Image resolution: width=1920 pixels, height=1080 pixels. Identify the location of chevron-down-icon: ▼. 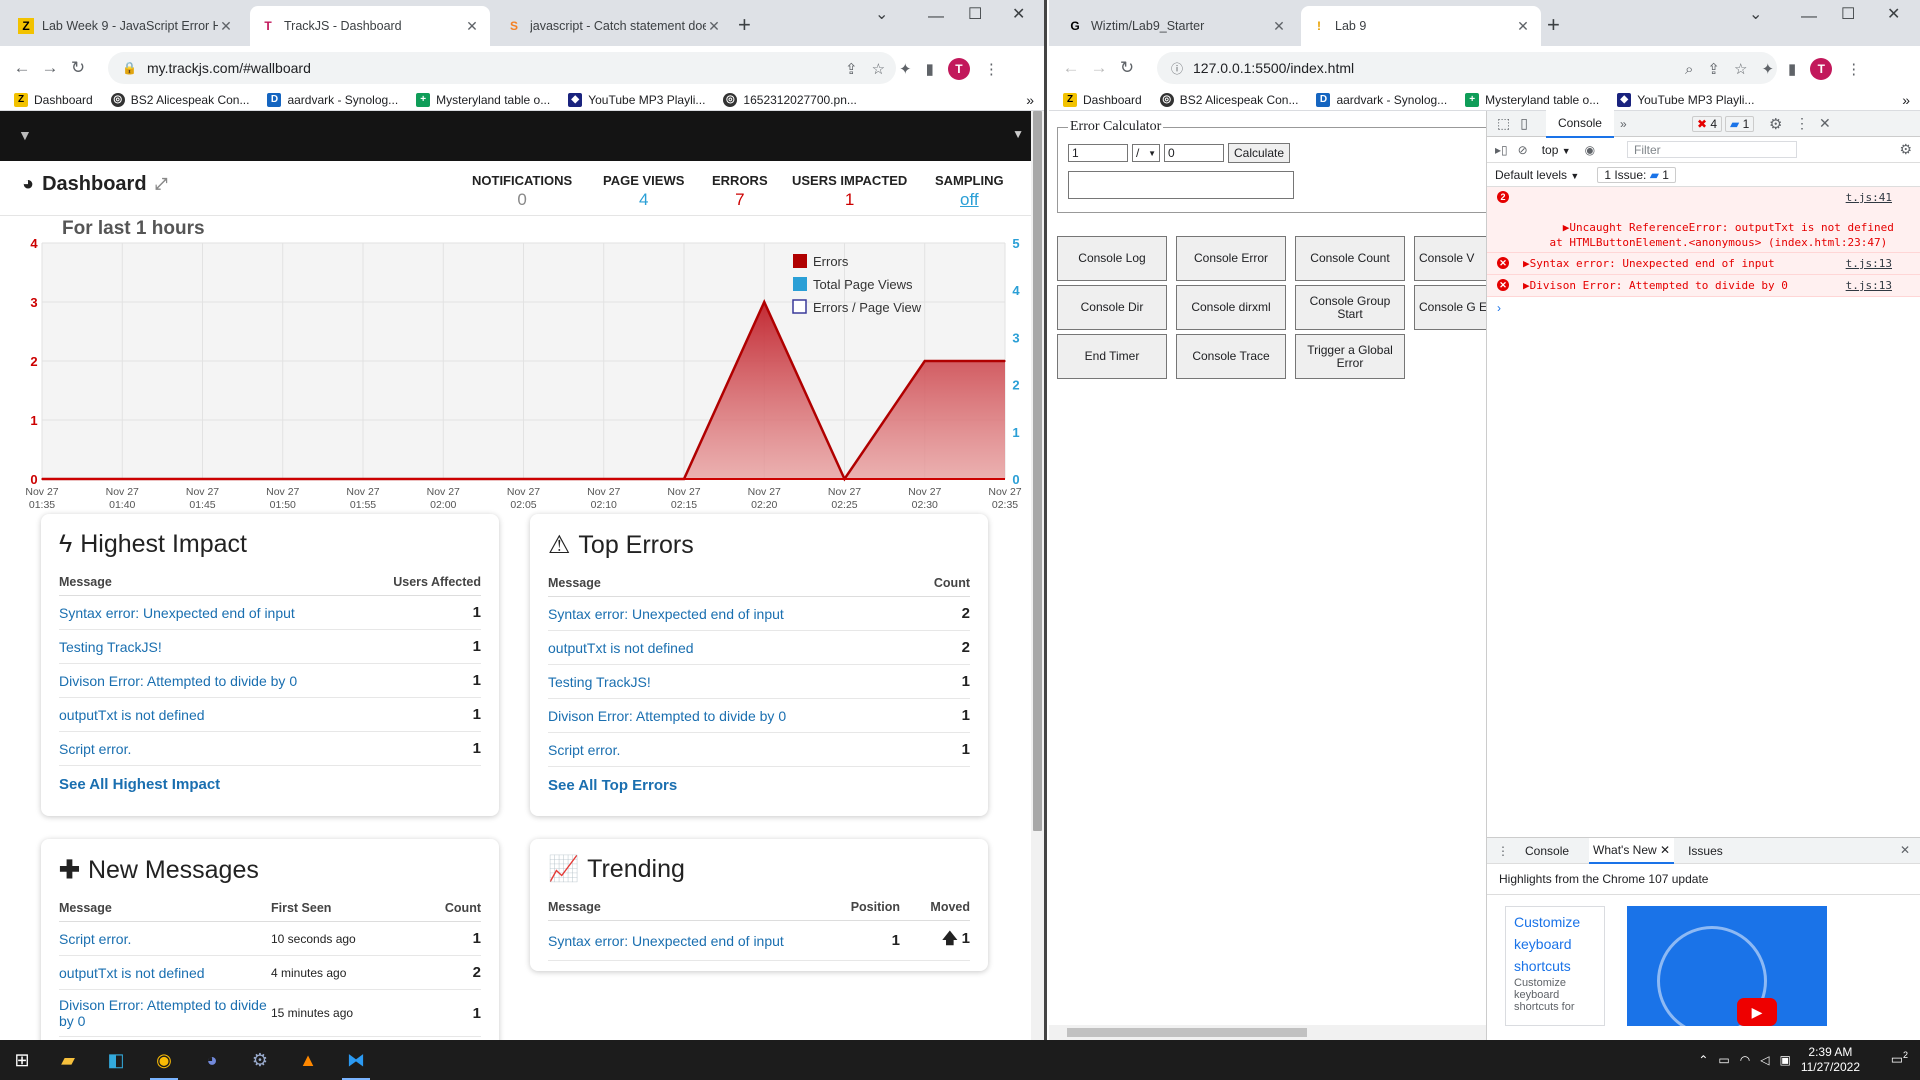
(1018, 134).